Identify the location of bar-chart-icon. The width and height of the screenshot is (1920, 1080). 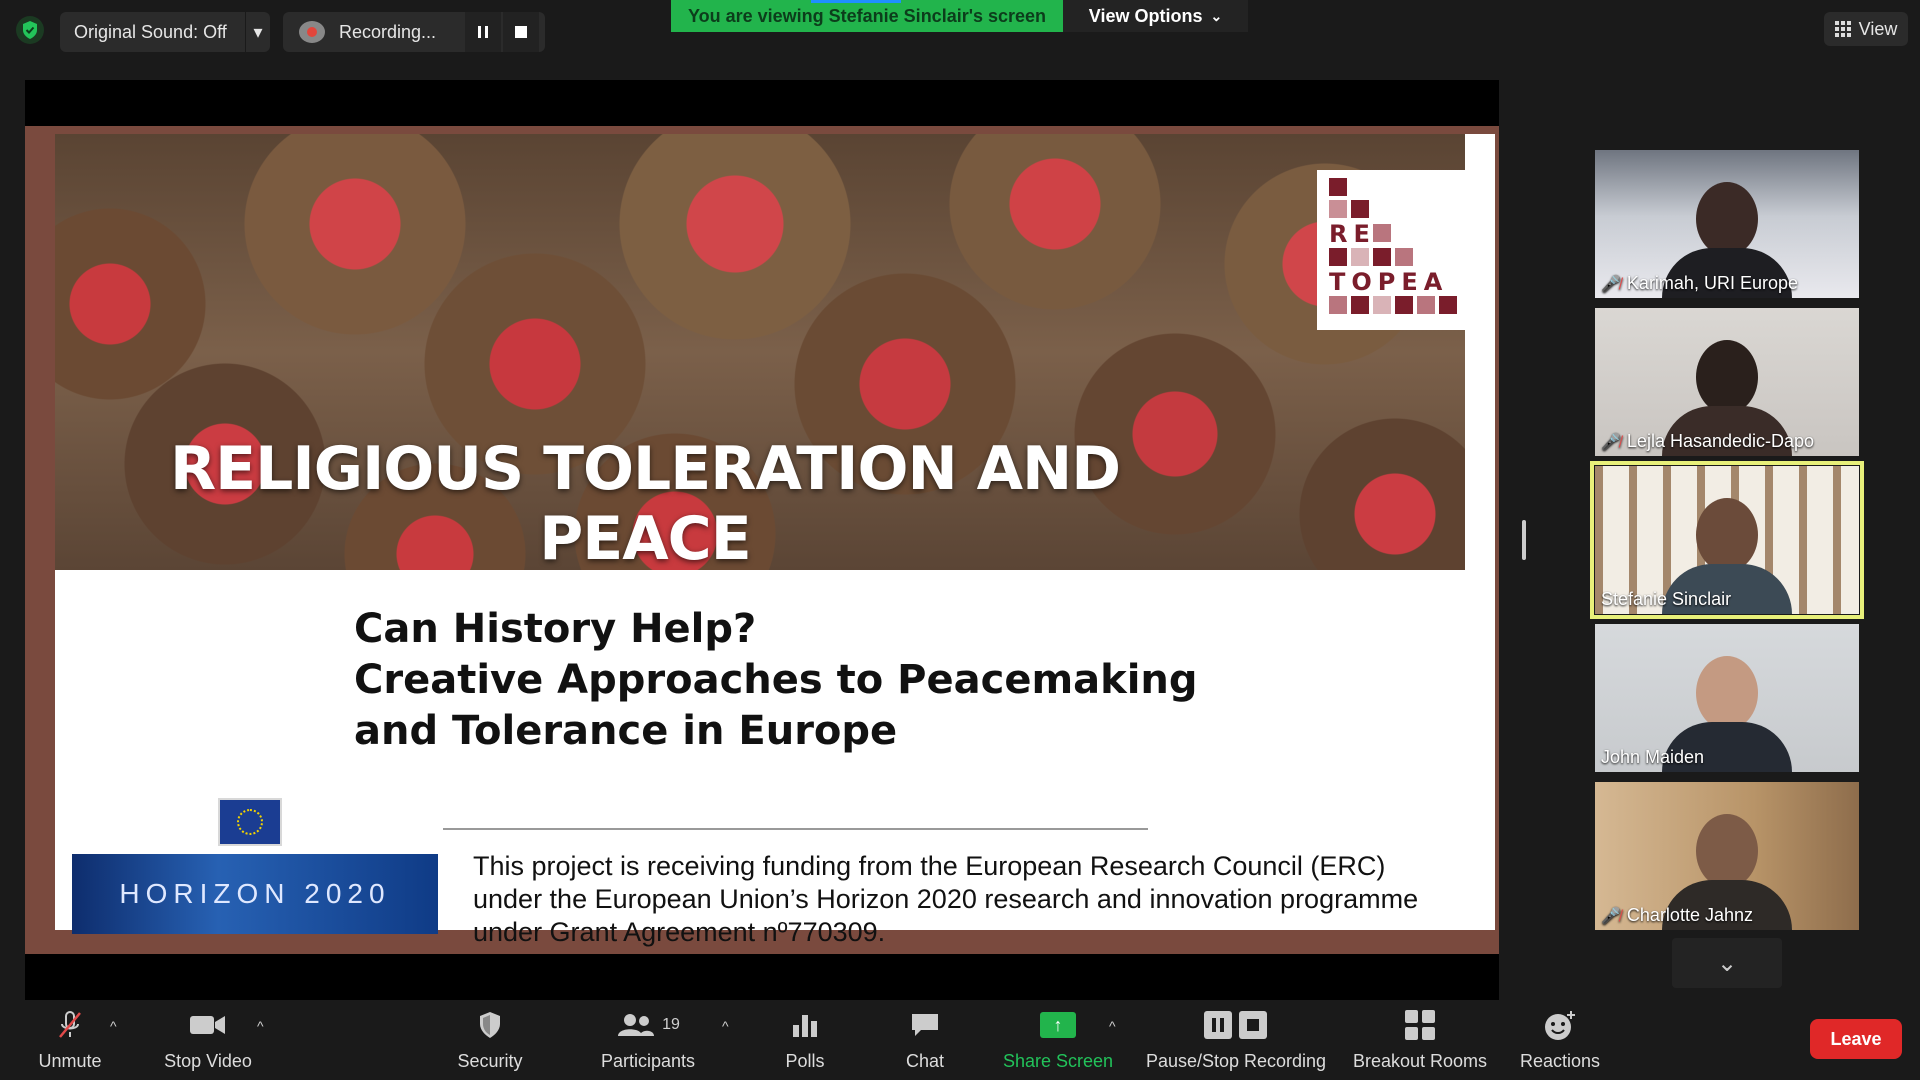
(805, 1025).